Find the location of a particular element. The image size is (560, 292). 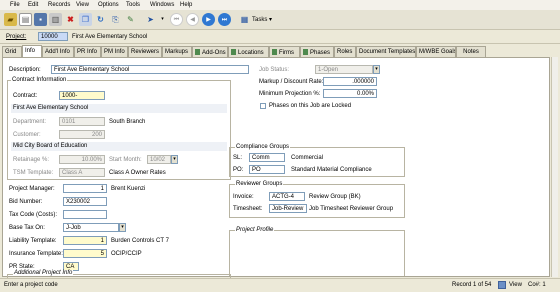

record-count: Record 1 of 54 is located at coordinates (472, 285).